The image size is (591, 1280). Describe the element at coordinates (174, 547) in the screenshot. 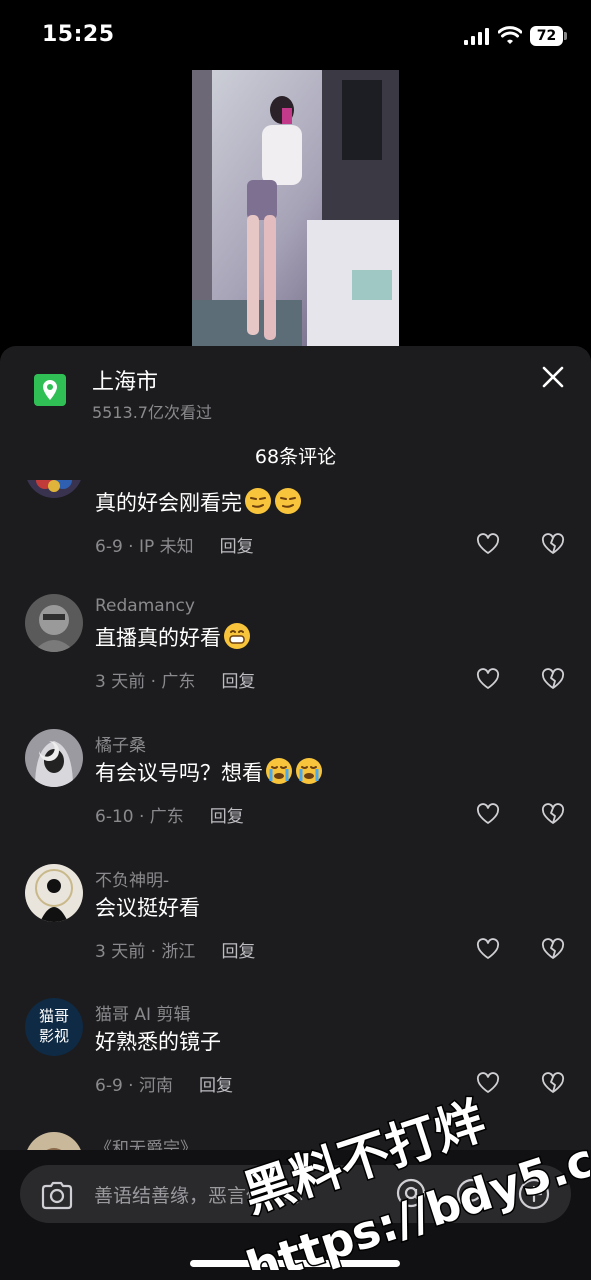

I see `comment-meta: 6-9 · IP 未知 回复` at that location.